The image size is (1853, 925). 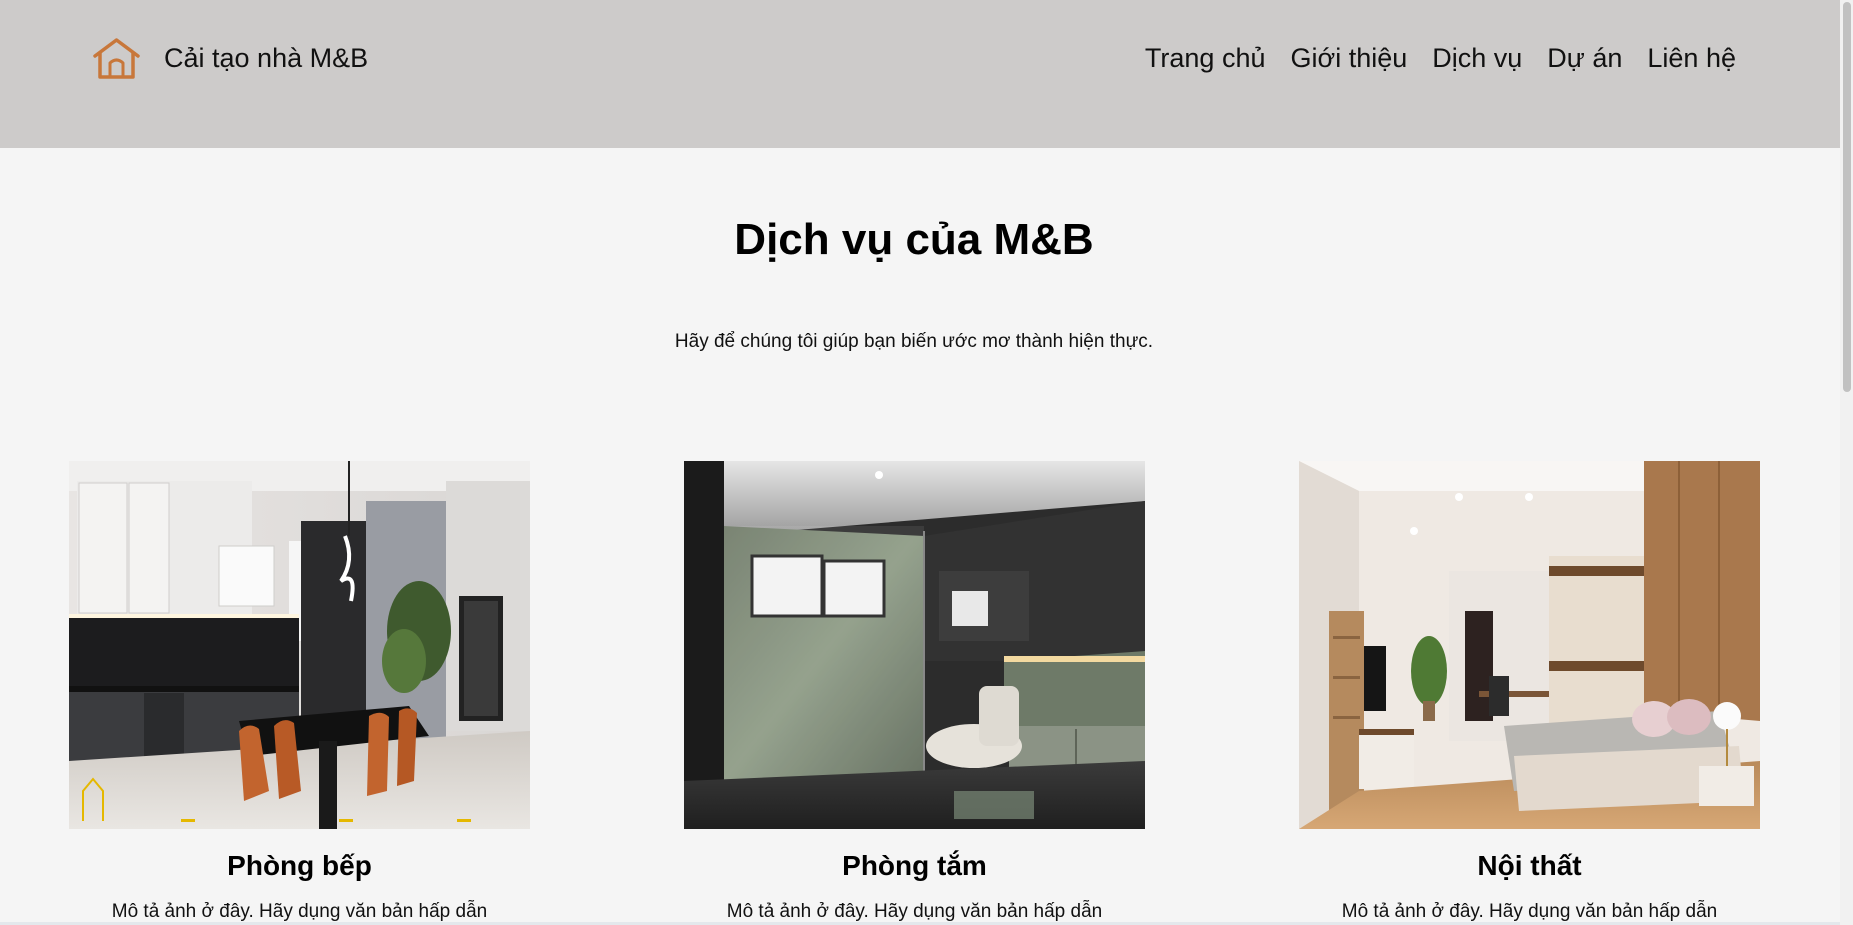 I want to click on service-title-interior: Nội thất, so click(x=1529, y=865).